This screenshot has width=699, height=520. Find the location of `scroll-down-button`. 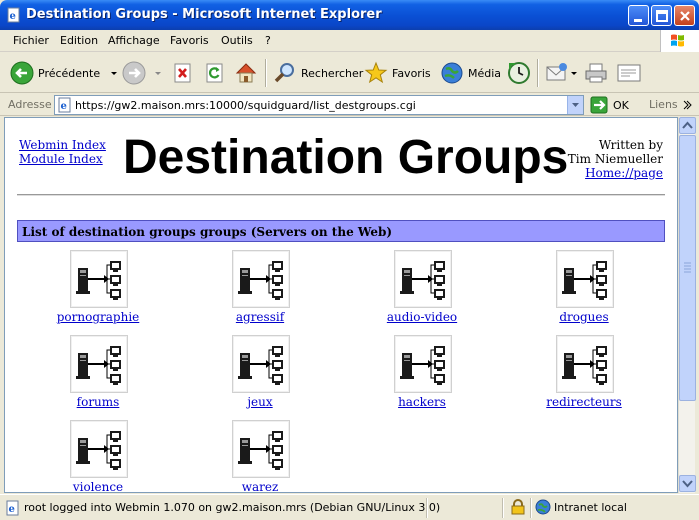

scroll-down-button is located at coordinates (687, 483).